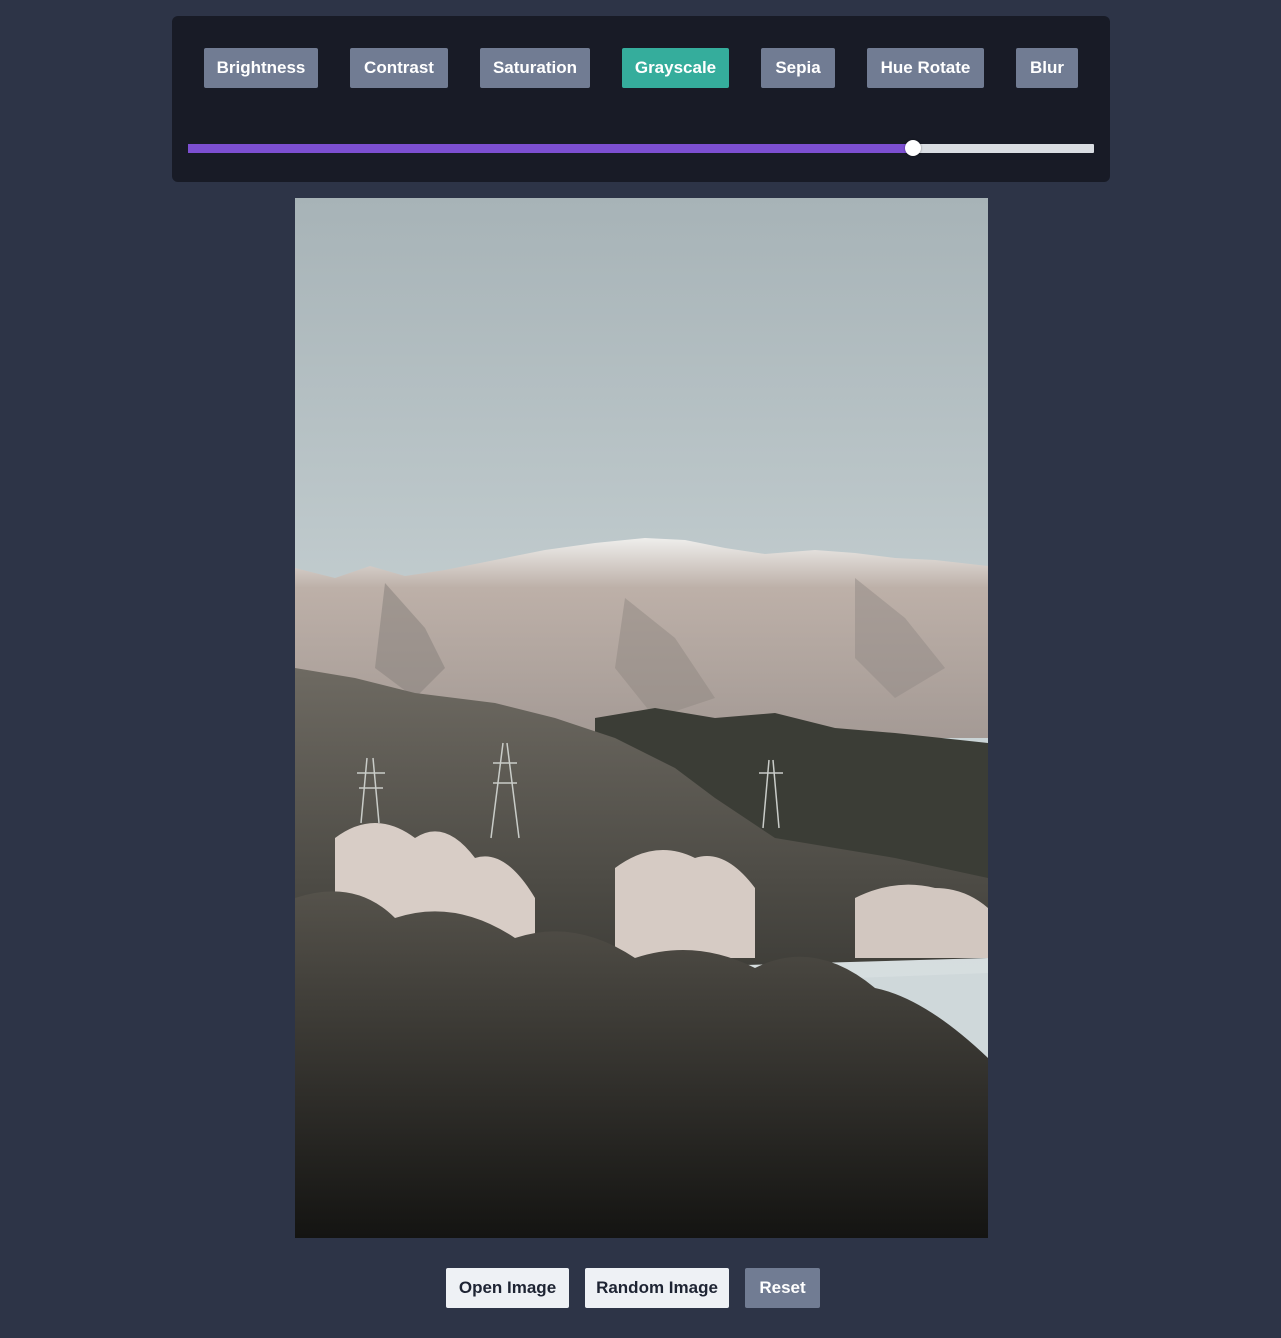 Image resolution: width=1281 pixels, height=1338 pixels. Describe the element at coordinates (399, 68) in the screenshot. I see `filter-button-contrast: Contrast` at that location.